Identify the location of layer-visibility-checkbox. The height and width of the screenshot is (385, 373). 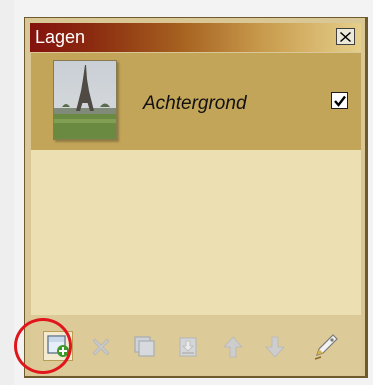
(339, 100).